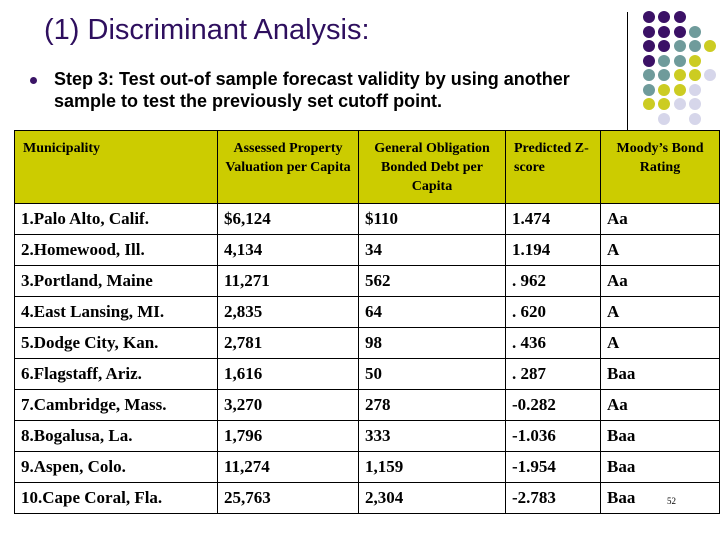  I want to click on cell-municipality: 5.Dodge City, Kan., so click(116, 343).